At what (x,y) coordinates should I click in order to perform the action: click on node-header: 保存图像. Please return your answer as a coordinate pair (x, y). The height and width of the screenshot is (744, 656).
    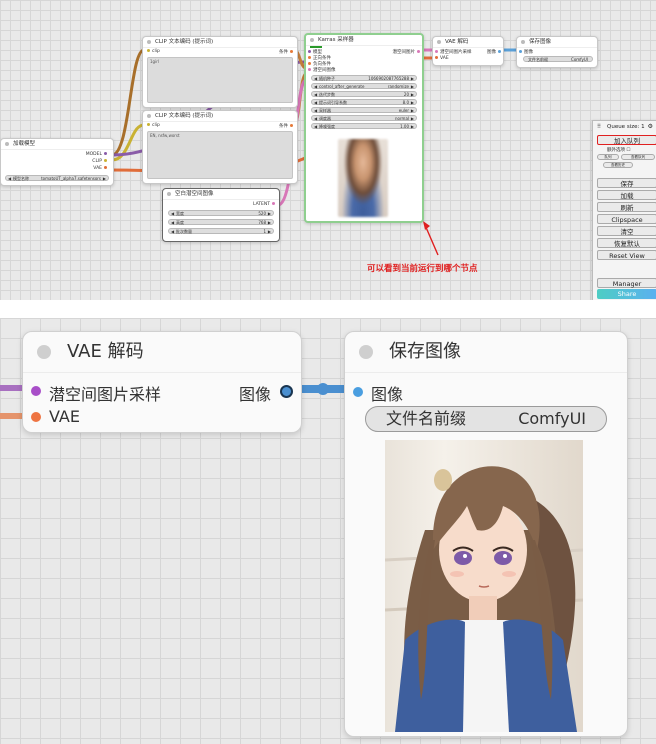
    Looking at the image, I should click on (557, 42).